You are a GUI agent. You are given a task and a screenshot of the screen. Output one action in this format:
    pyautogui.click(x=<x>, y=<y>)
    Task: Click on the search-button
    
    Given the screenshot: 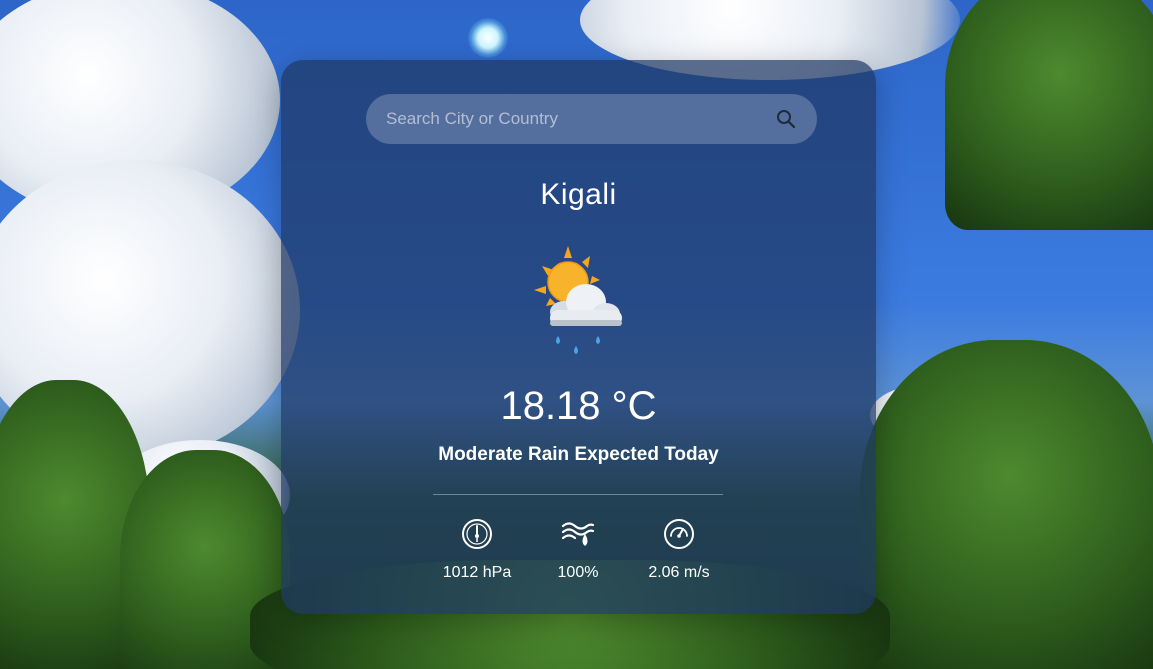 What is the action you would take?
    pyautogui.click(x=786, y=119)
    